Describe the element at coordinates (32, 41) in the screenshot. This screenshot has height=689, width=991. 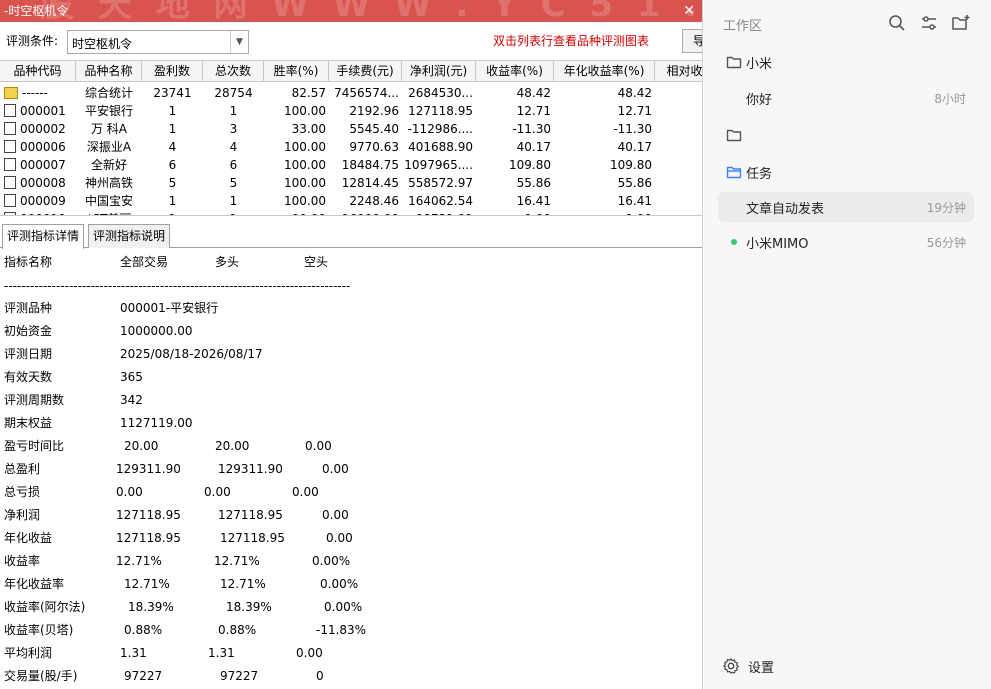
I see `condition-label: 评测条件:` at that location.